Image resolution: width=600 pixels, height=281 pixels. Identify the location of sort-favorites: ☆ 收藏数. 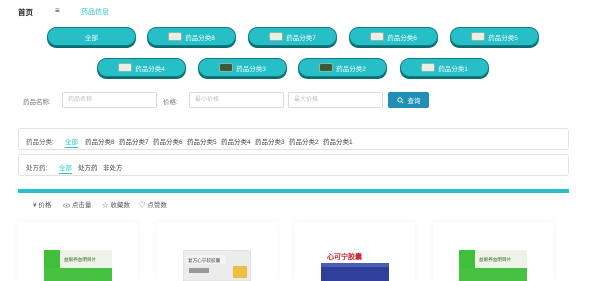
(116, 204).